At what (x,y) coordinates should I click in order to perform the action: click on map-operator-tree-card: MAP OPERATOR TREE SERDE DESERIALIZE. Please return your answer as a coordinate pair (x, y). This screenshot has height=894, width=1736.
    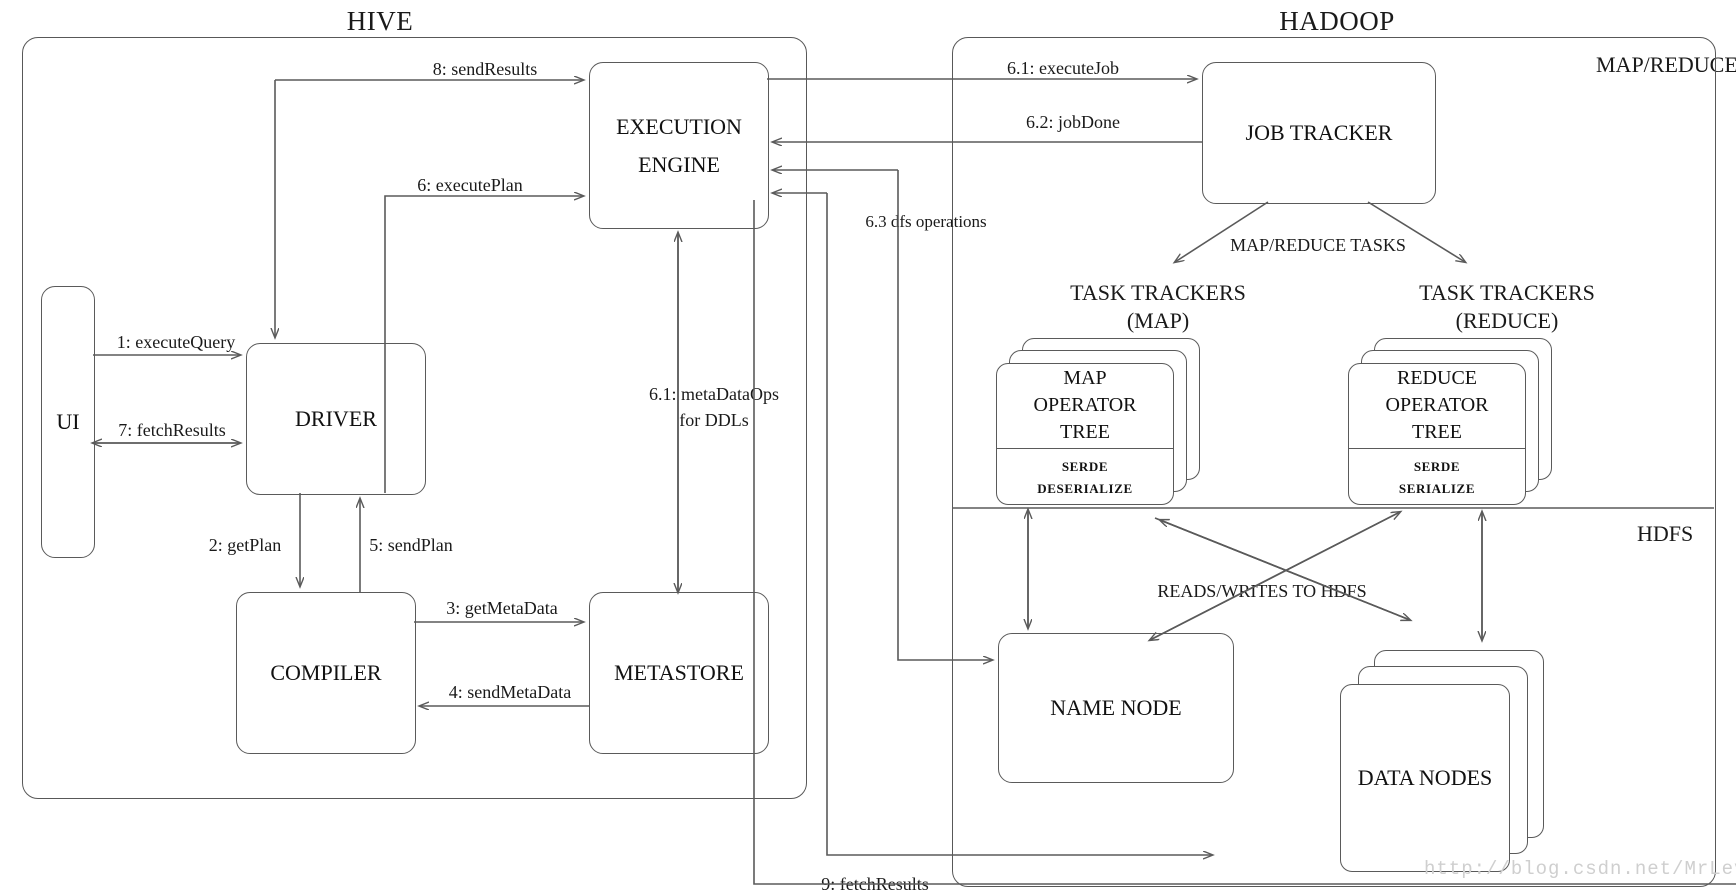
    Looking at the image, I should click on (1085, 434).